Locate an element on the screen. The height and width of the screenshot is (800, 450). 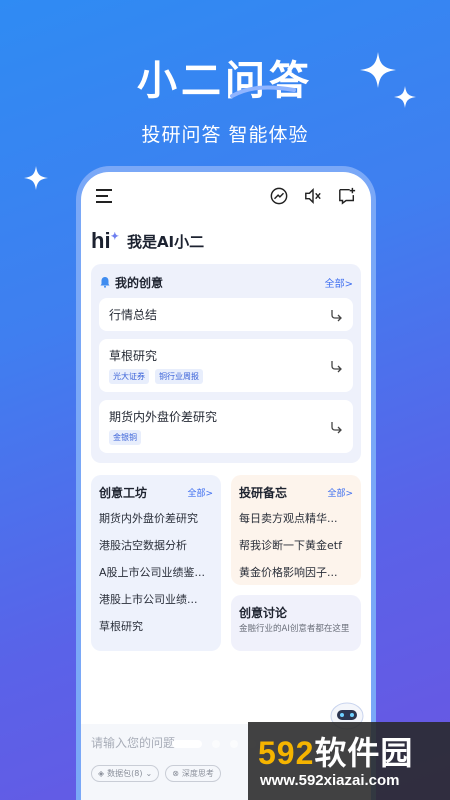
idea-item: 行情总结 is located at coordinates (226, 314).